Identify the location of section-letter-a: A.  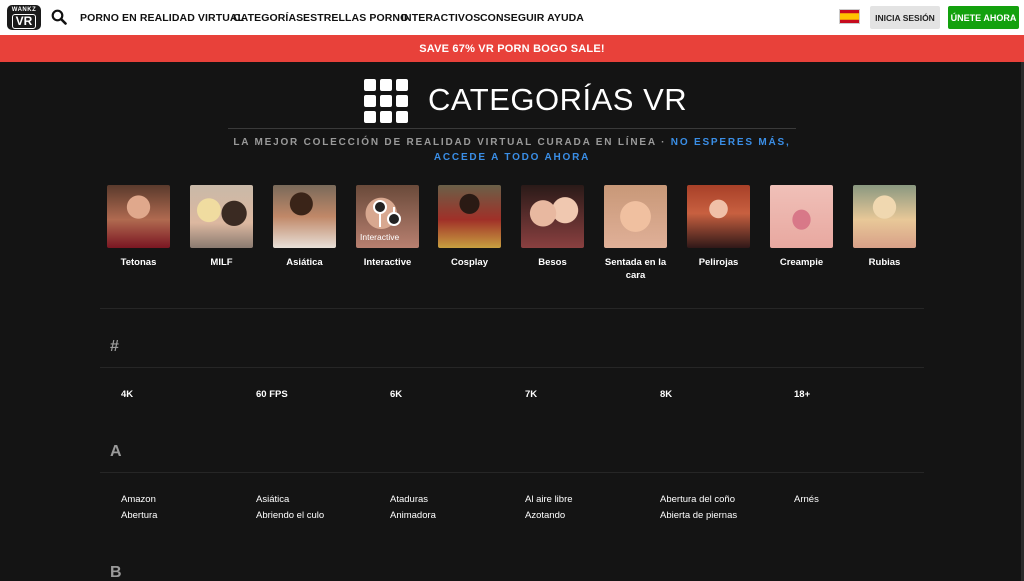
(116, 451).